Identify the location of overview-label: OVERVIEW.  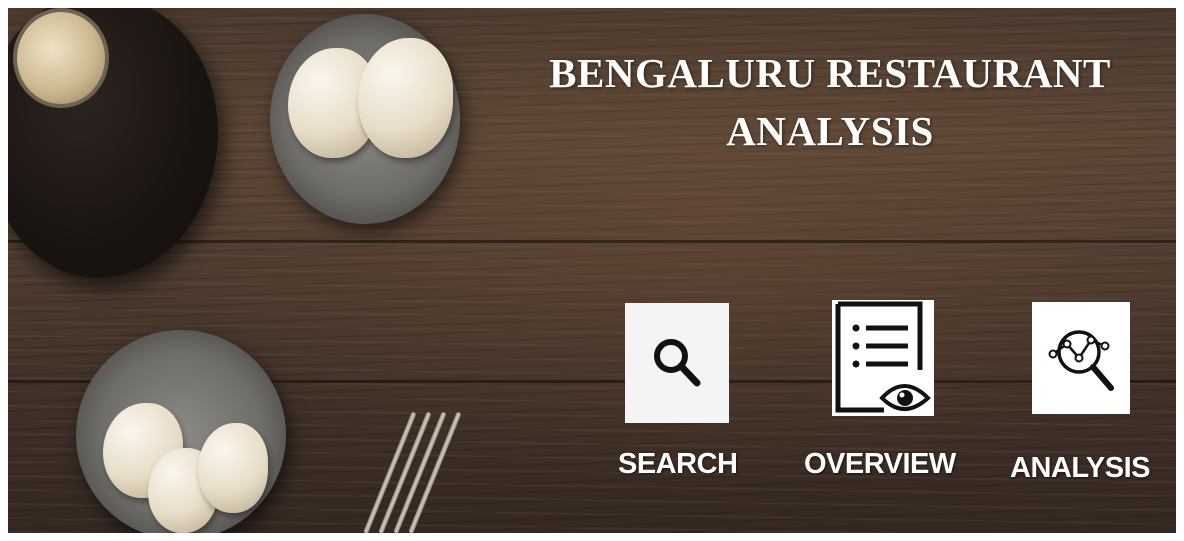
(880, 464).